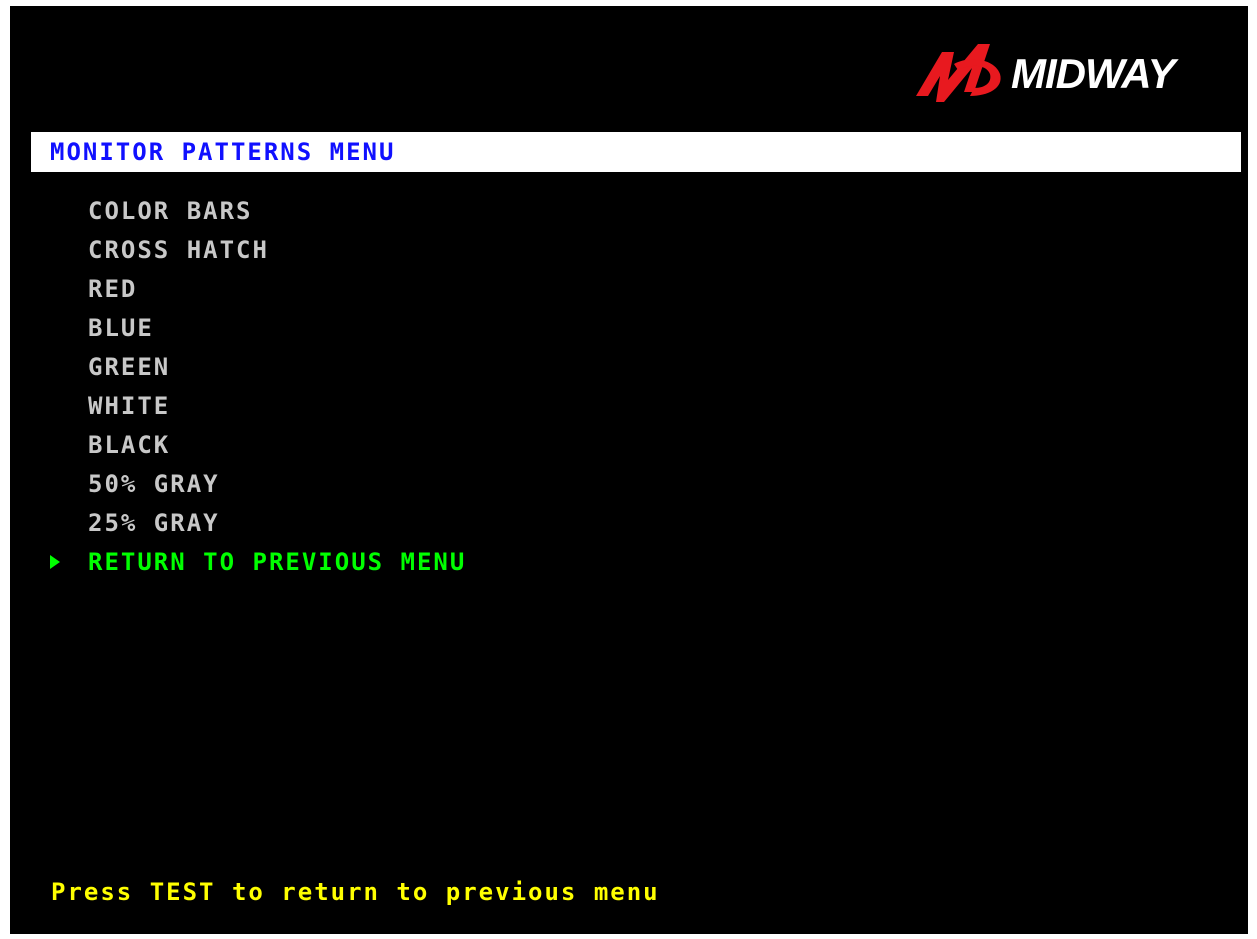 This screenshot has height=939, width=1257. What do you see at coordinates (55, 562) in the screenshot?
I see `triangle-right-icon` at bounding box center [55, 562].